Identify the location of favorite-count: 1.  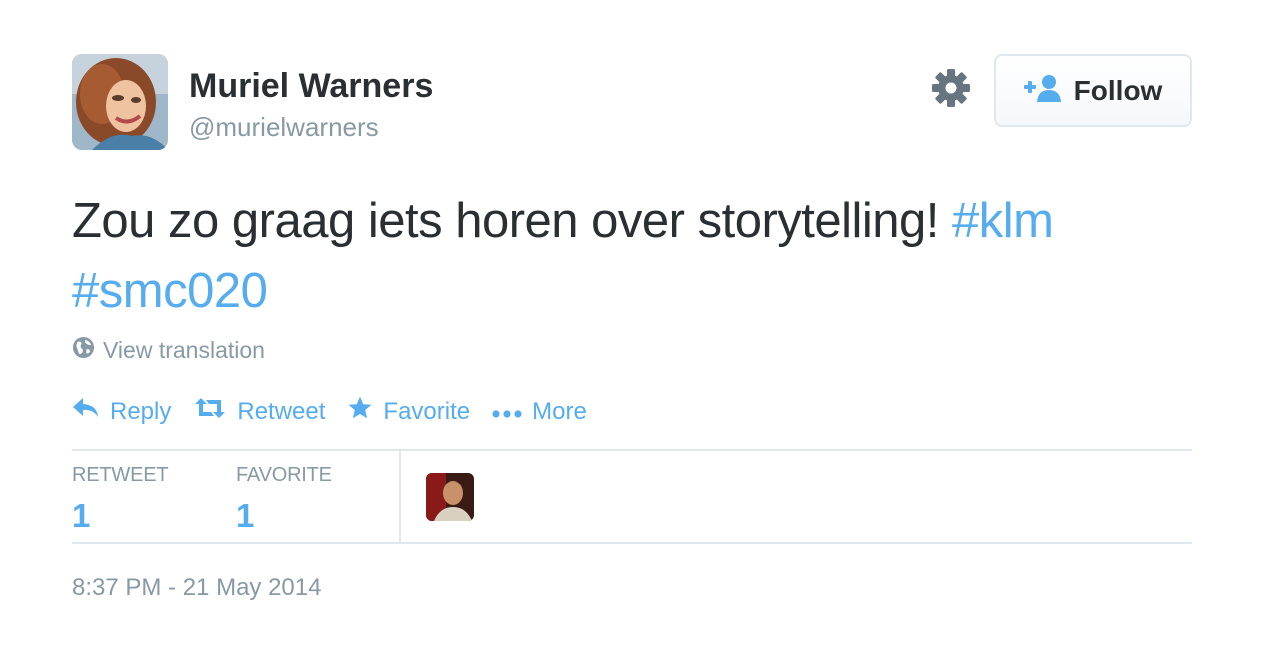
(245, 515).